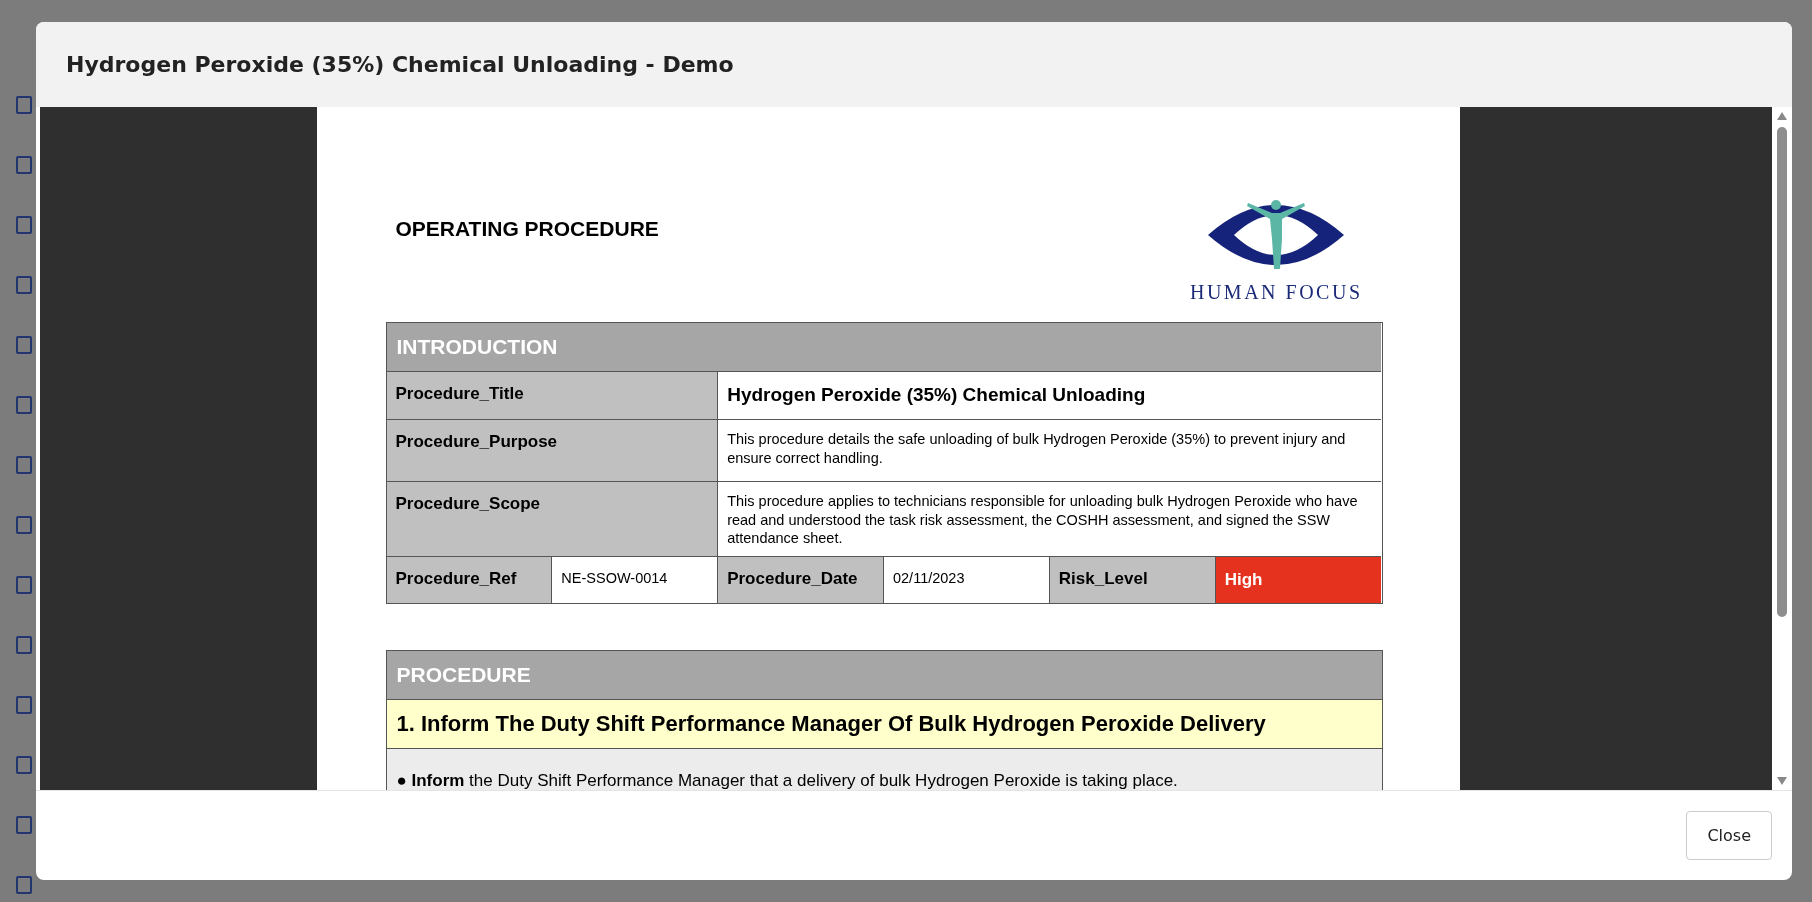 This screenshot has width=1812, height=902. Describe the element at coordinates (1729, 835) in the screenshot. I see `close-button: Close` at that location.